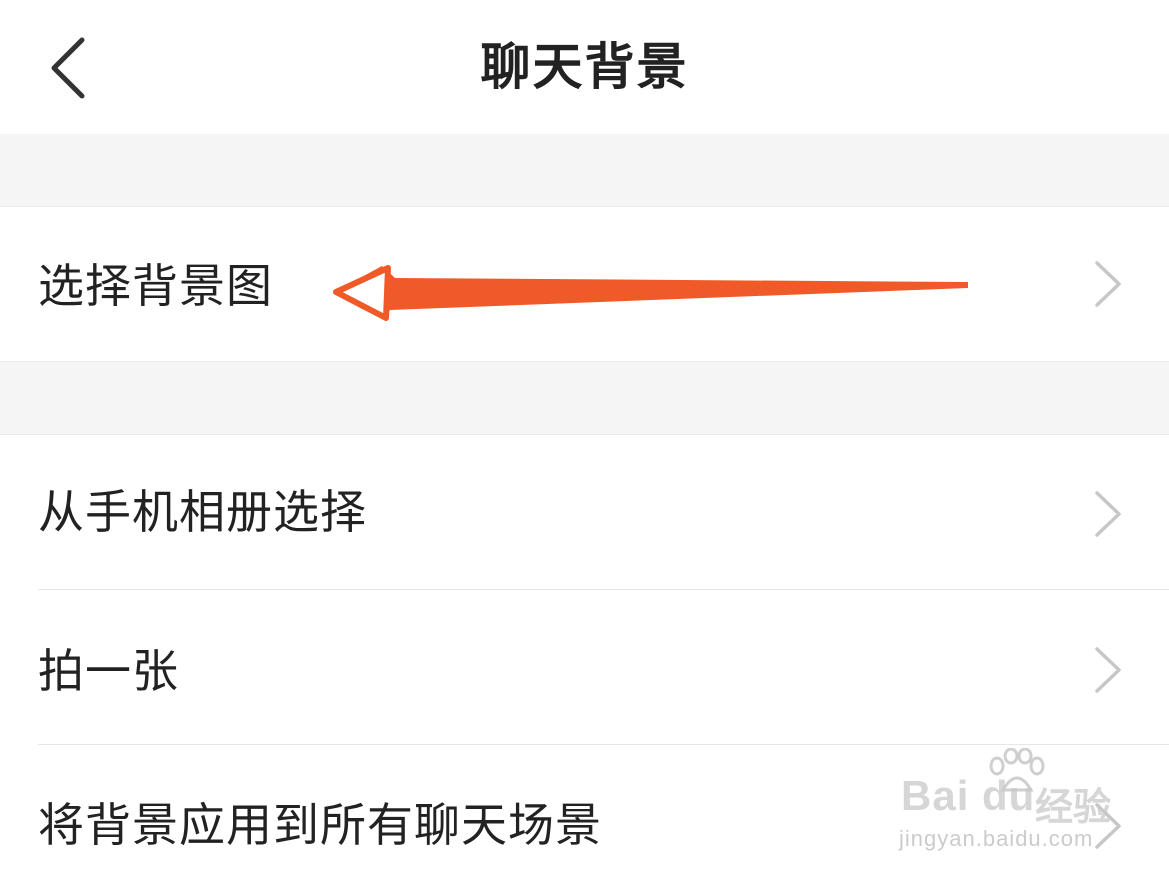  Describe the element at coordinates (584, 361) in the screenshot. I see `section-divider` at that location.